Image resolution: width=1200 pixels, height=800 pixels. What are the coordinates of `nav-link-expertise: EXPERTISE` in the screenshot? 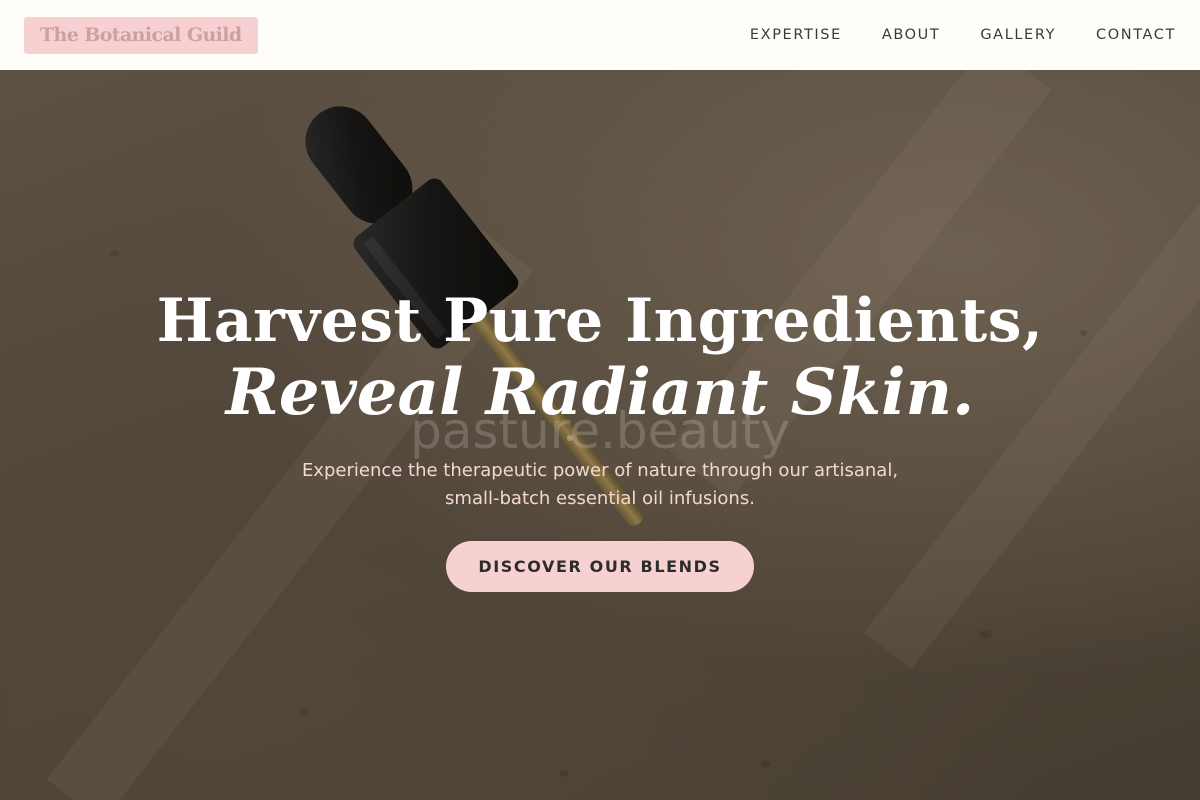 It's located at (796, 35).